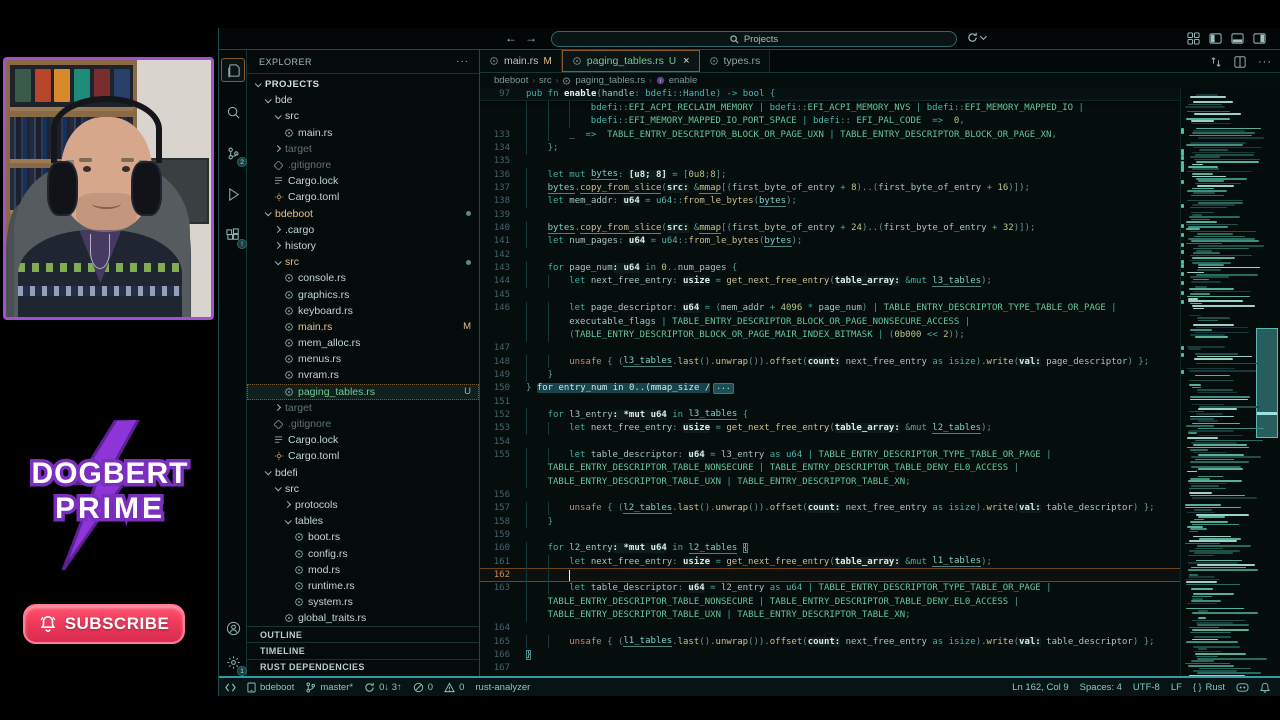 This screenshot has height=720, width=1280. I want to click on search-icon, so click(233, 112).